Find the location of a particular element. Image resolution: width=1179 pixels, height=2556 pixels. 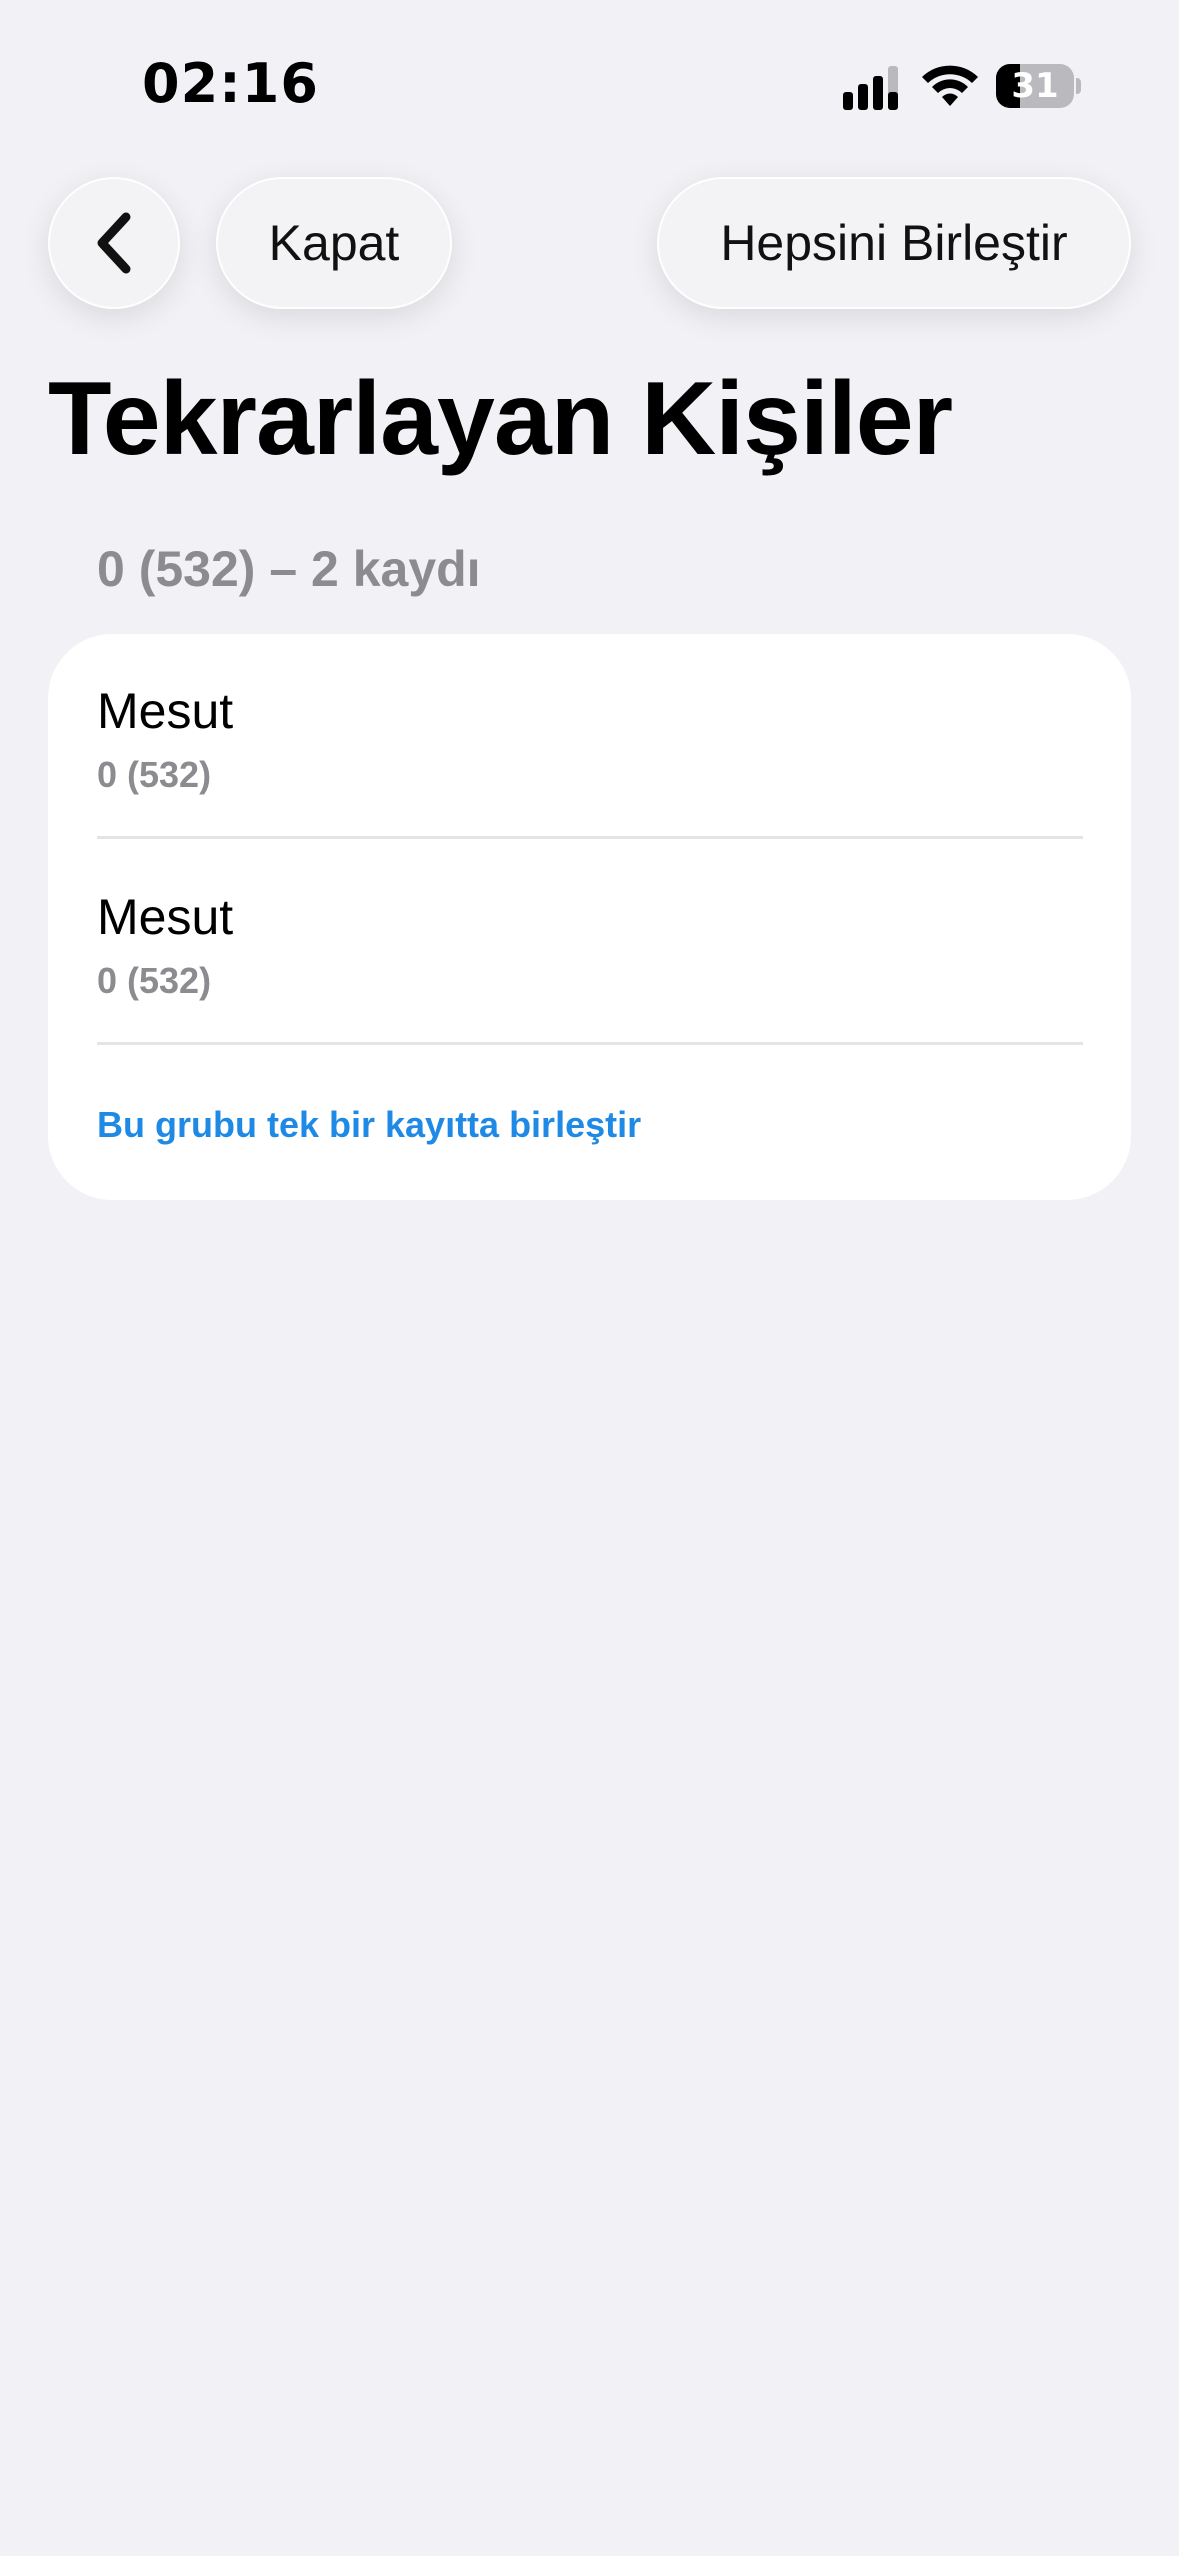

battery-body: 31 is located at coordinates (1035, 86).